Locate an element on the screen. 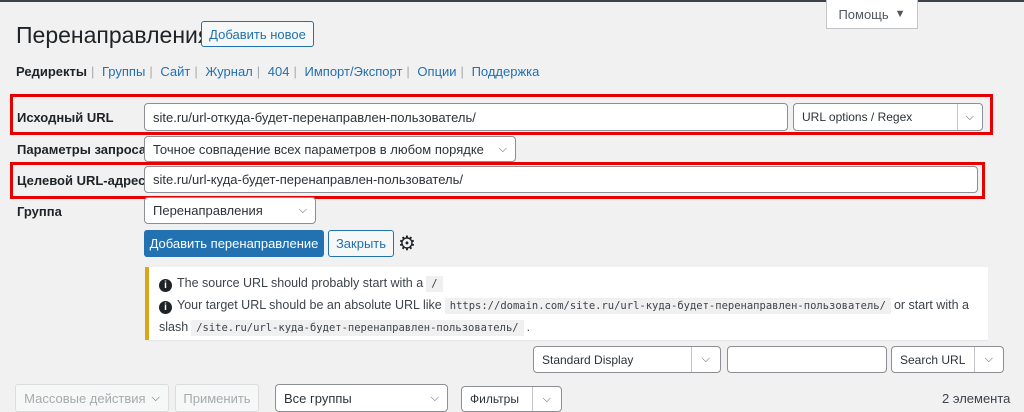 Image resolution: width=1024 pixels, height=412 pixels. display-select: Standard Display ⌵ is located at coordinates (627, 359).